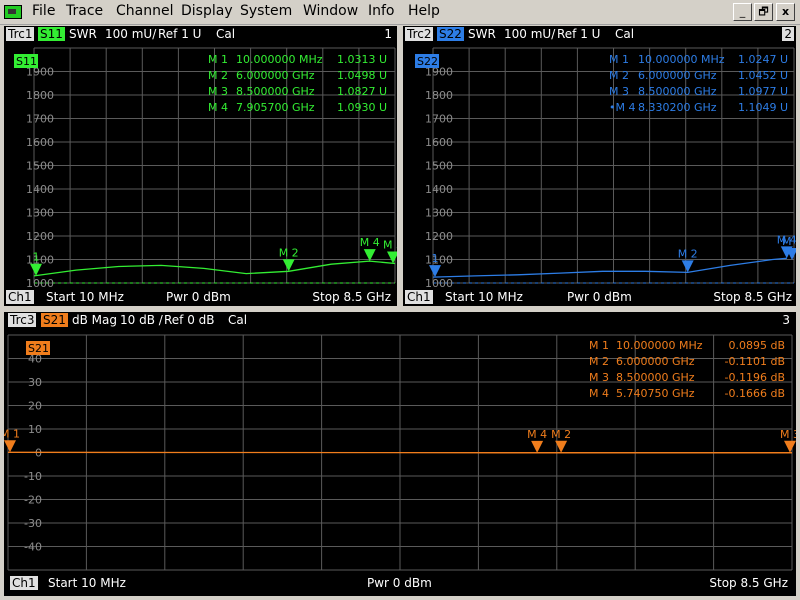  Describe the element at coordinates (370, 242) in the screenshot. I see `marker-label: M 4` at that location.